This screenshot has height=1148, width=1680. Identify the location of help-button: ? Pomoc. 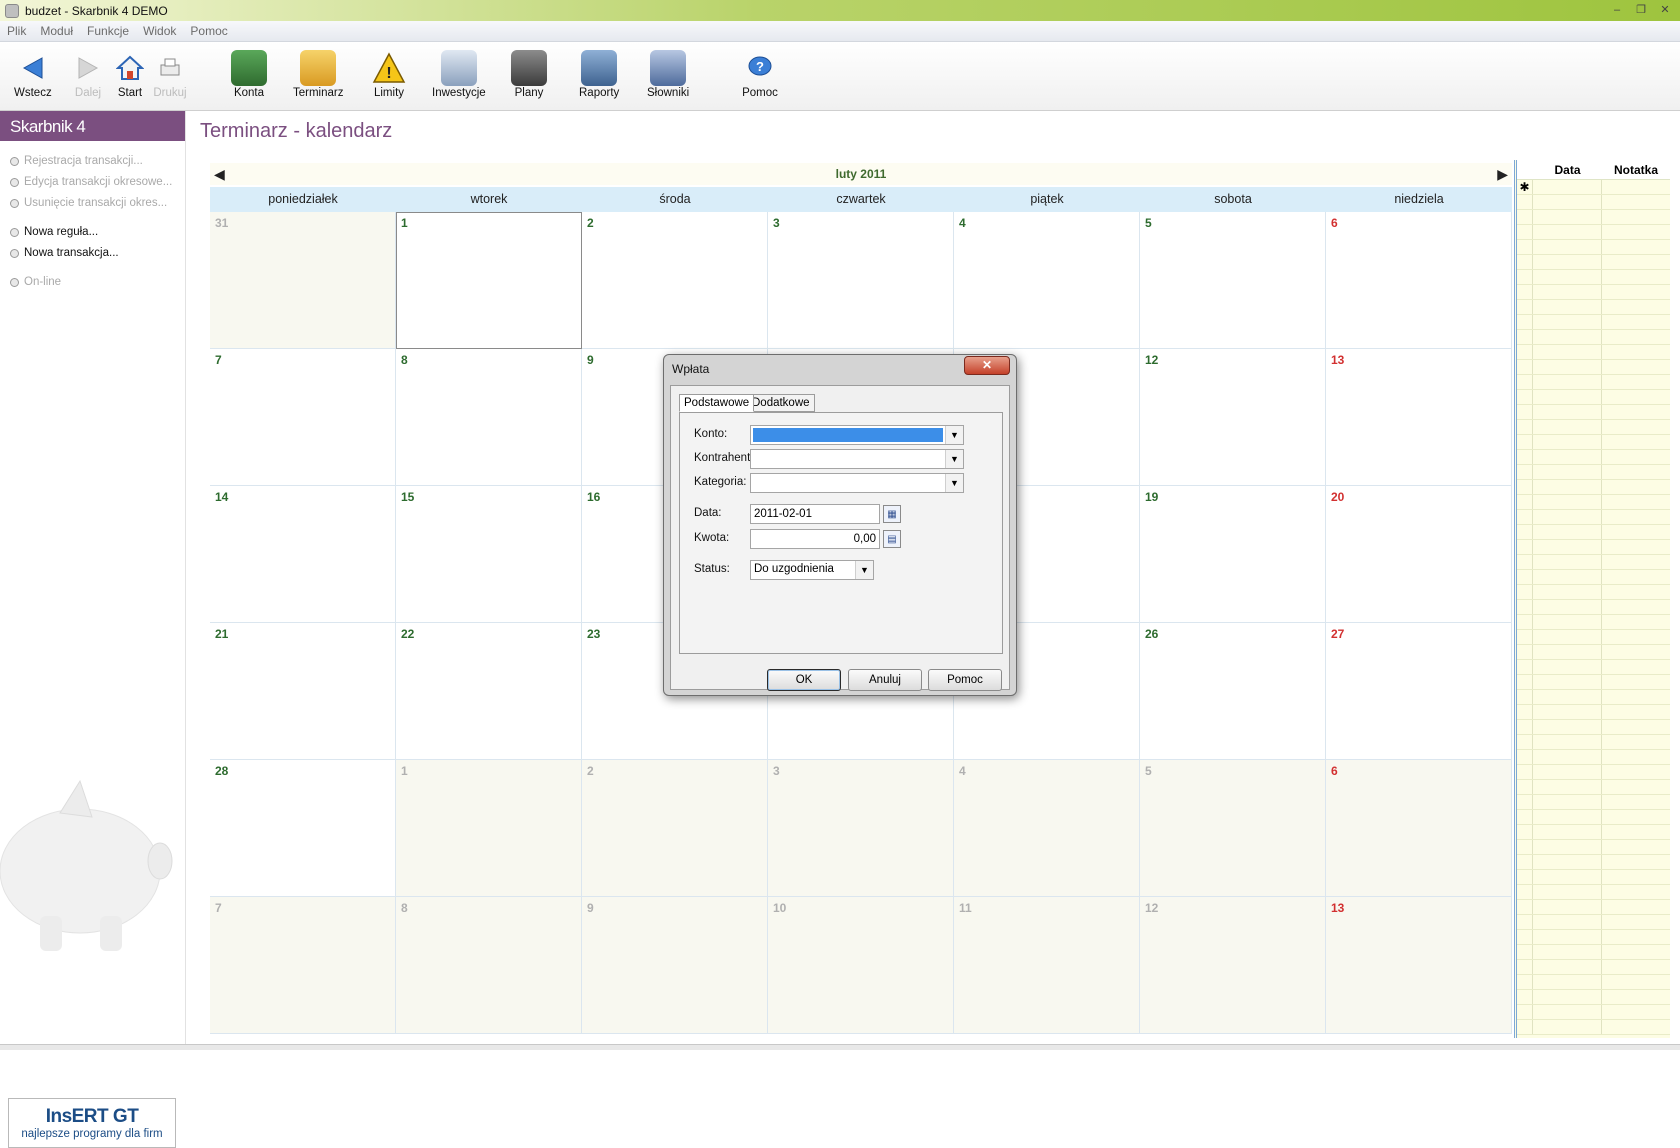
(760, 74).